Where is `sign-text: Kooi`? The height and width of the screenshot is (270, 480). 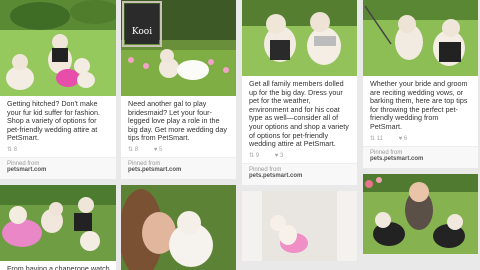 sign-text: Kooi is located at coordinates (142, 32).